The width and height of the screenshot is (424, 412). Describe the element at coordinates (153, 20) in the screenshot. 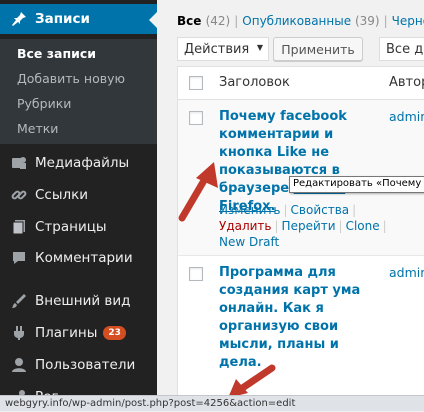

I see `current-menu-arrow` at that location.